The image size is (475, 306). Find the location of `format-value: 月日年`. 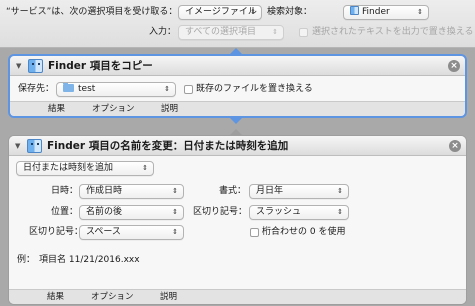

format-value: 月日年 is located at coordinates (270, 191).